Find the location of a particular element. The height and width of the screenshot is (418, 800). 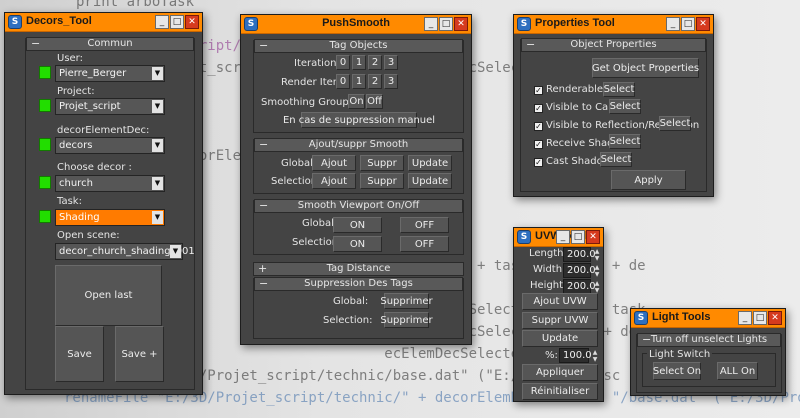

rollout-header: − Commun is located at coordinates (110, 44).